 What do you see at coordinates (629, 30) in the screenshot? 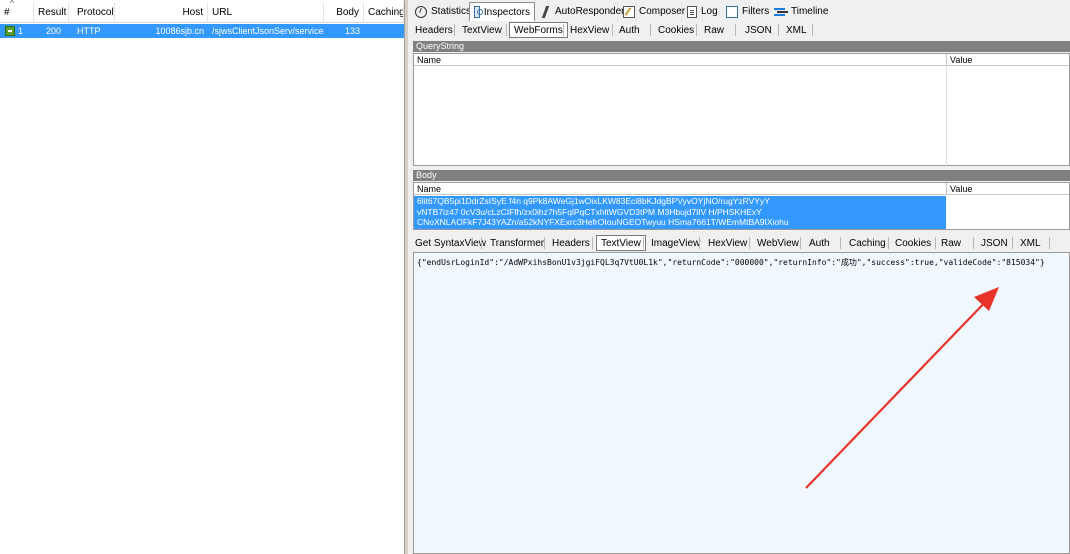
I see `req-tab-auth: Auth` at bounding box center [629, 30].